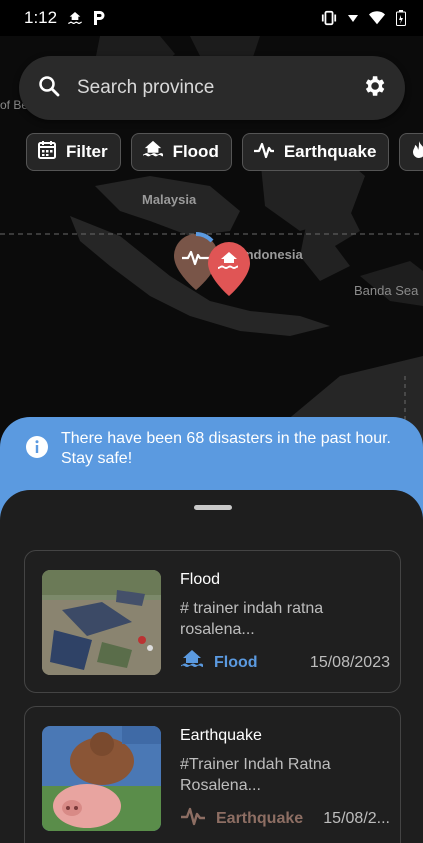  I want to click on chip-fire, so click(411, 152).